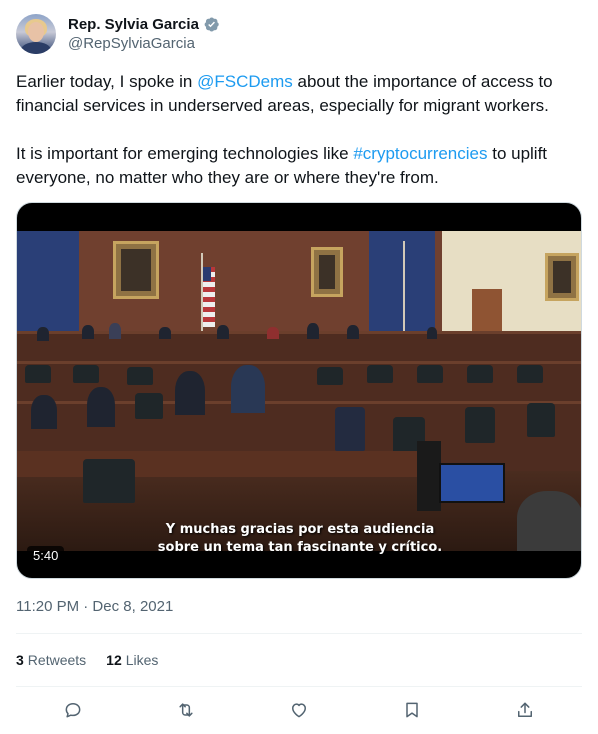 Image resolution: width=598 pixels, height=734 pixels. What do you see at coordinates (133, 24) in the screenshot?
I see `display-name: Rep. Sylvia Garcia` at bounding box center [133, 24].